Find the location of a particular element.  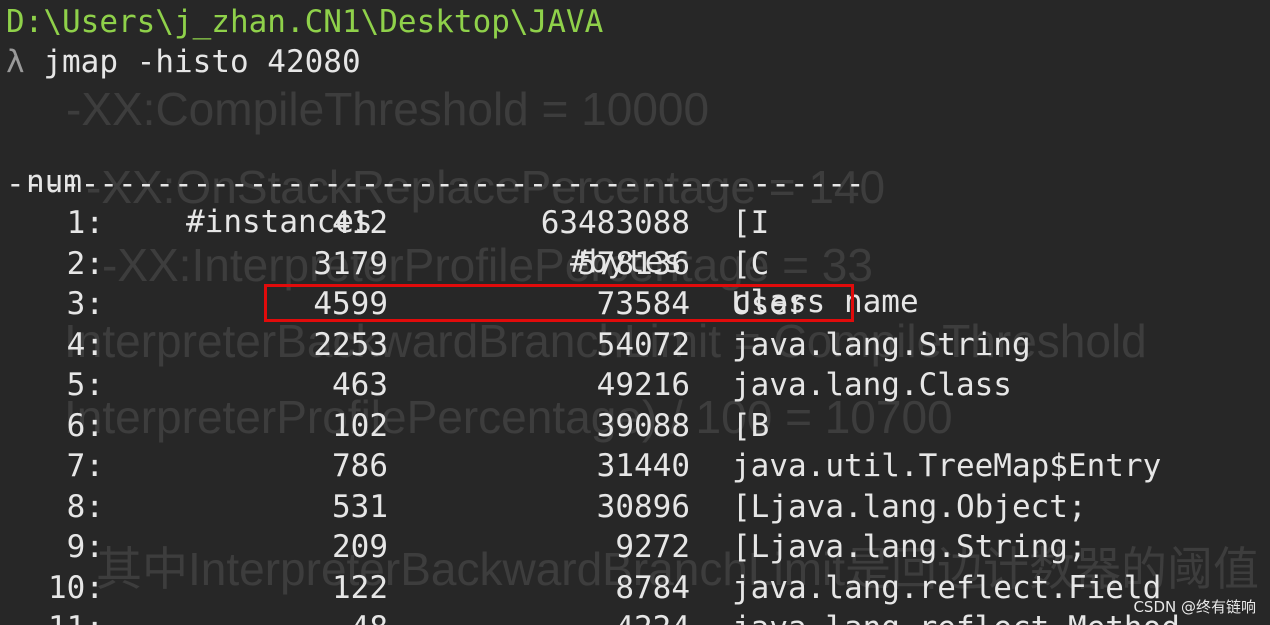

table-row: 3: 4599 73584 User is located at coordinates (635, 304).